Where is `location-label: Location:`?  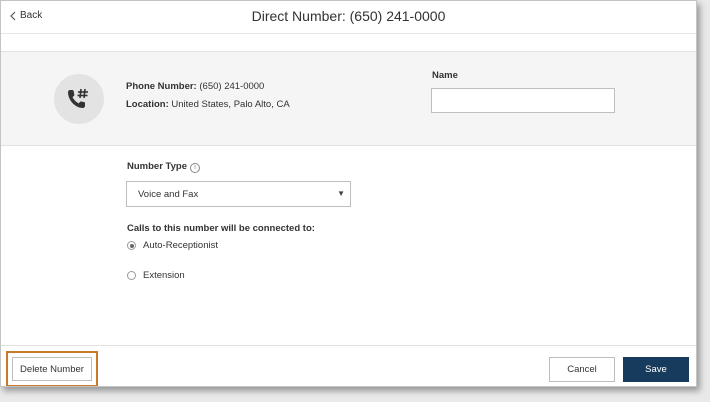
location-label: Location: is located at coordinates (147, 104).